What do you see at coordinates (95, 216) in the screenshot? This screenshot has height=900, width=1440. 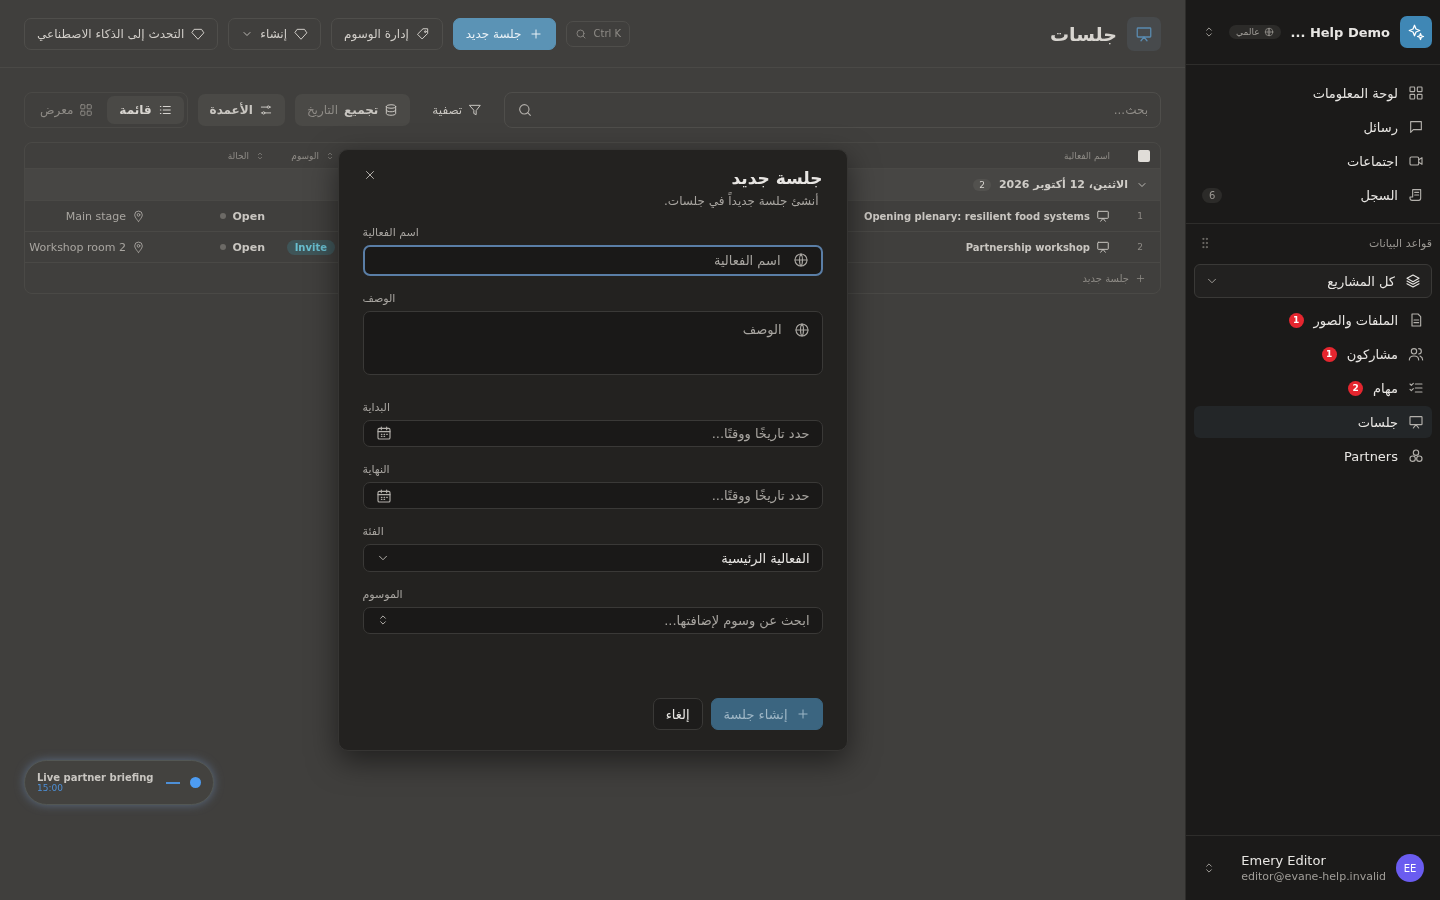 I see `location-text: Main stage` at bounding box center [95, 216].